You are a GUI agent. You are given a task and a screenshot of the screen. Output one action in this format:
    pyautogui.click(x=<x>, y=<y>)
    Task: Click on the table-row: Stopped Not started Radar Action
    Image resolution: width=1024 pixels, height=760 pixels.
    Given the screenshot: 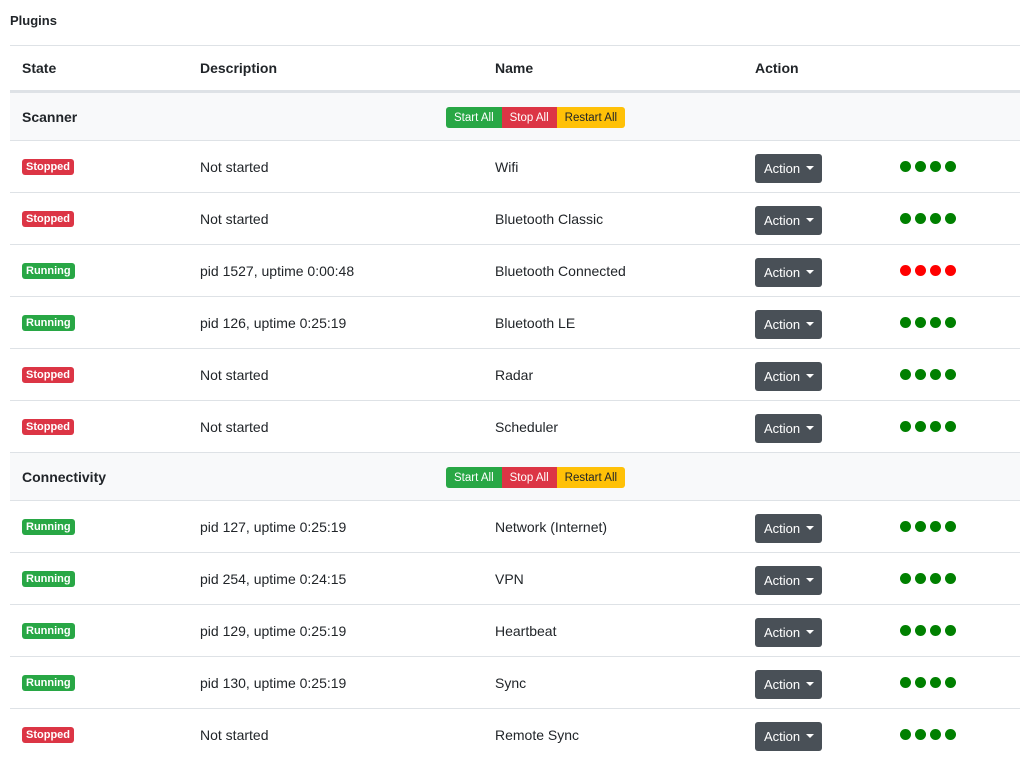 What is the action you would take?
    pyautogui.click(x=515, y=374)
    